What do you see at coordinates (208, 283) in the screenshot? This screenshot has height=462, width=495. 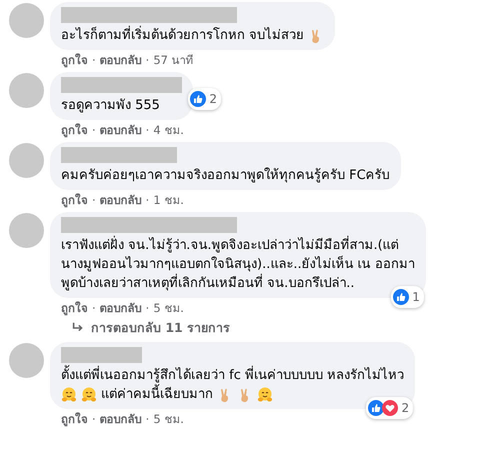 I see `comment-text: พูดบ้างเลยว่าสาเหตุที่เลิกกันเหมือนที่ จน.บอกรึเปล่า..` at bounding box center [208, 283].